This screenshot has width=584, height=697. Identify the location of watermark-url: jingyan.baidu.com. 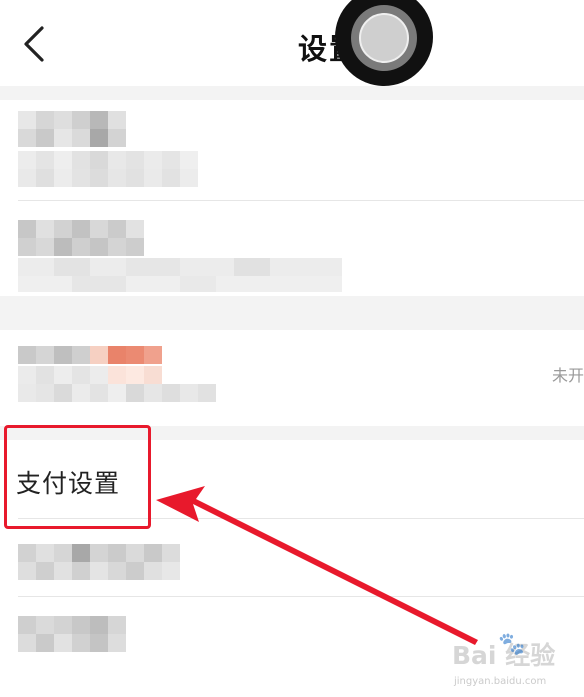
(500, 681).